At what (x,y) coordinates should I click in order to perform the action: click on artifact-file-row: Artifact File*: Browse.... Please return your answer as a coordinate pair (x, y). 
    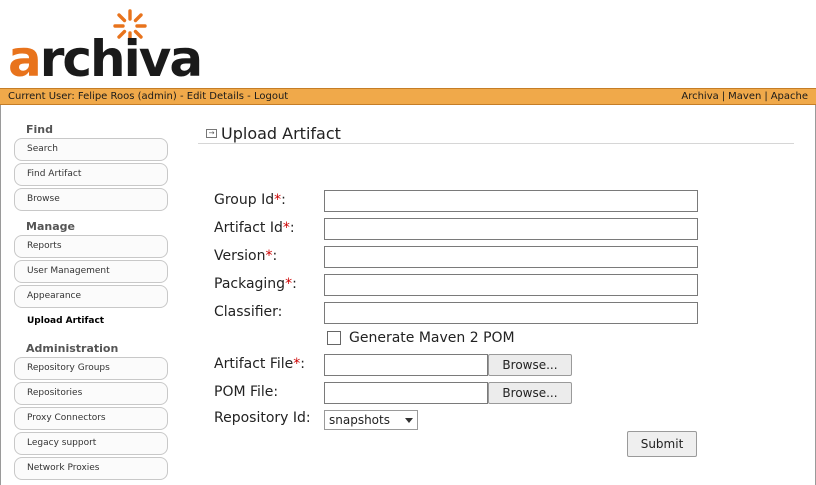
    Looking at the image, I should click on (459, 365).